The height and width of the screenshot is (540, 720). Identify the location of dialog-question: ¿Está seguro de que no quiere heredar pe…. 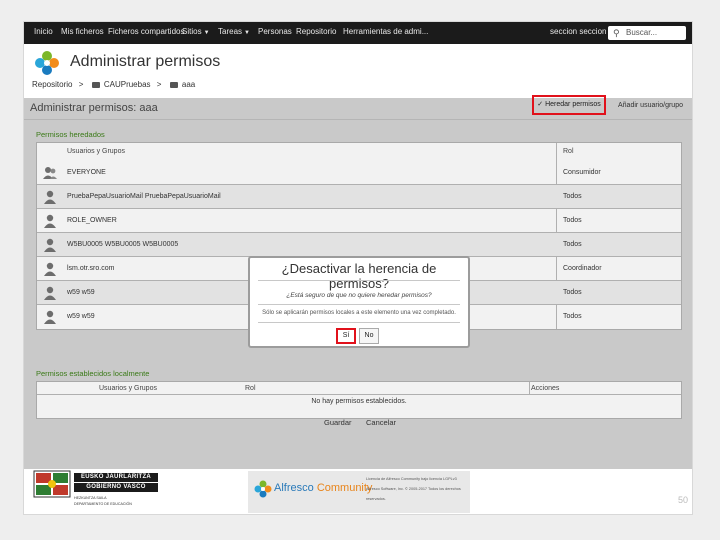
(359, 295).